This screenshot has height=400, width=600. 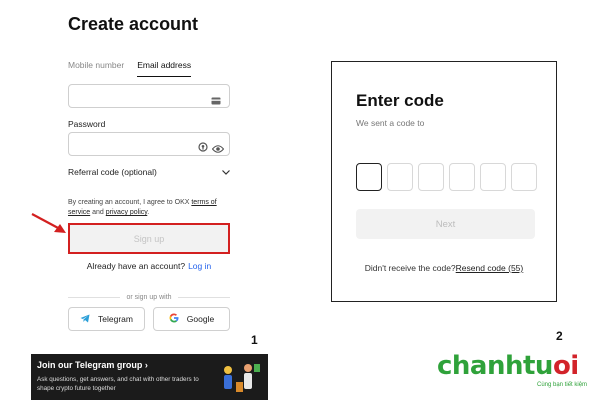 What do you see at coordinates (226, 172) in the screenshot?
I see `chevron-down-icon` at bounding box center [226, 172].